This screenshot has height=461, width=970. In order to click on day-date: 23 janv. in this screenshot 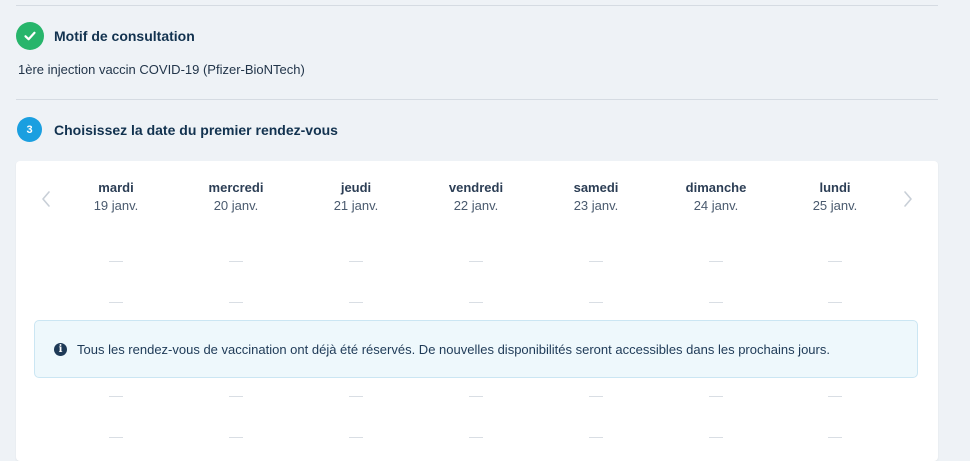, I will do `click(596, 205)`.